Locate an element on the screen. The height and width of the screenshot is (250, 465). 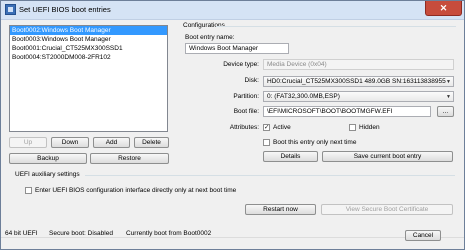
close-button: ✕ is located at coordinates (443, 8).